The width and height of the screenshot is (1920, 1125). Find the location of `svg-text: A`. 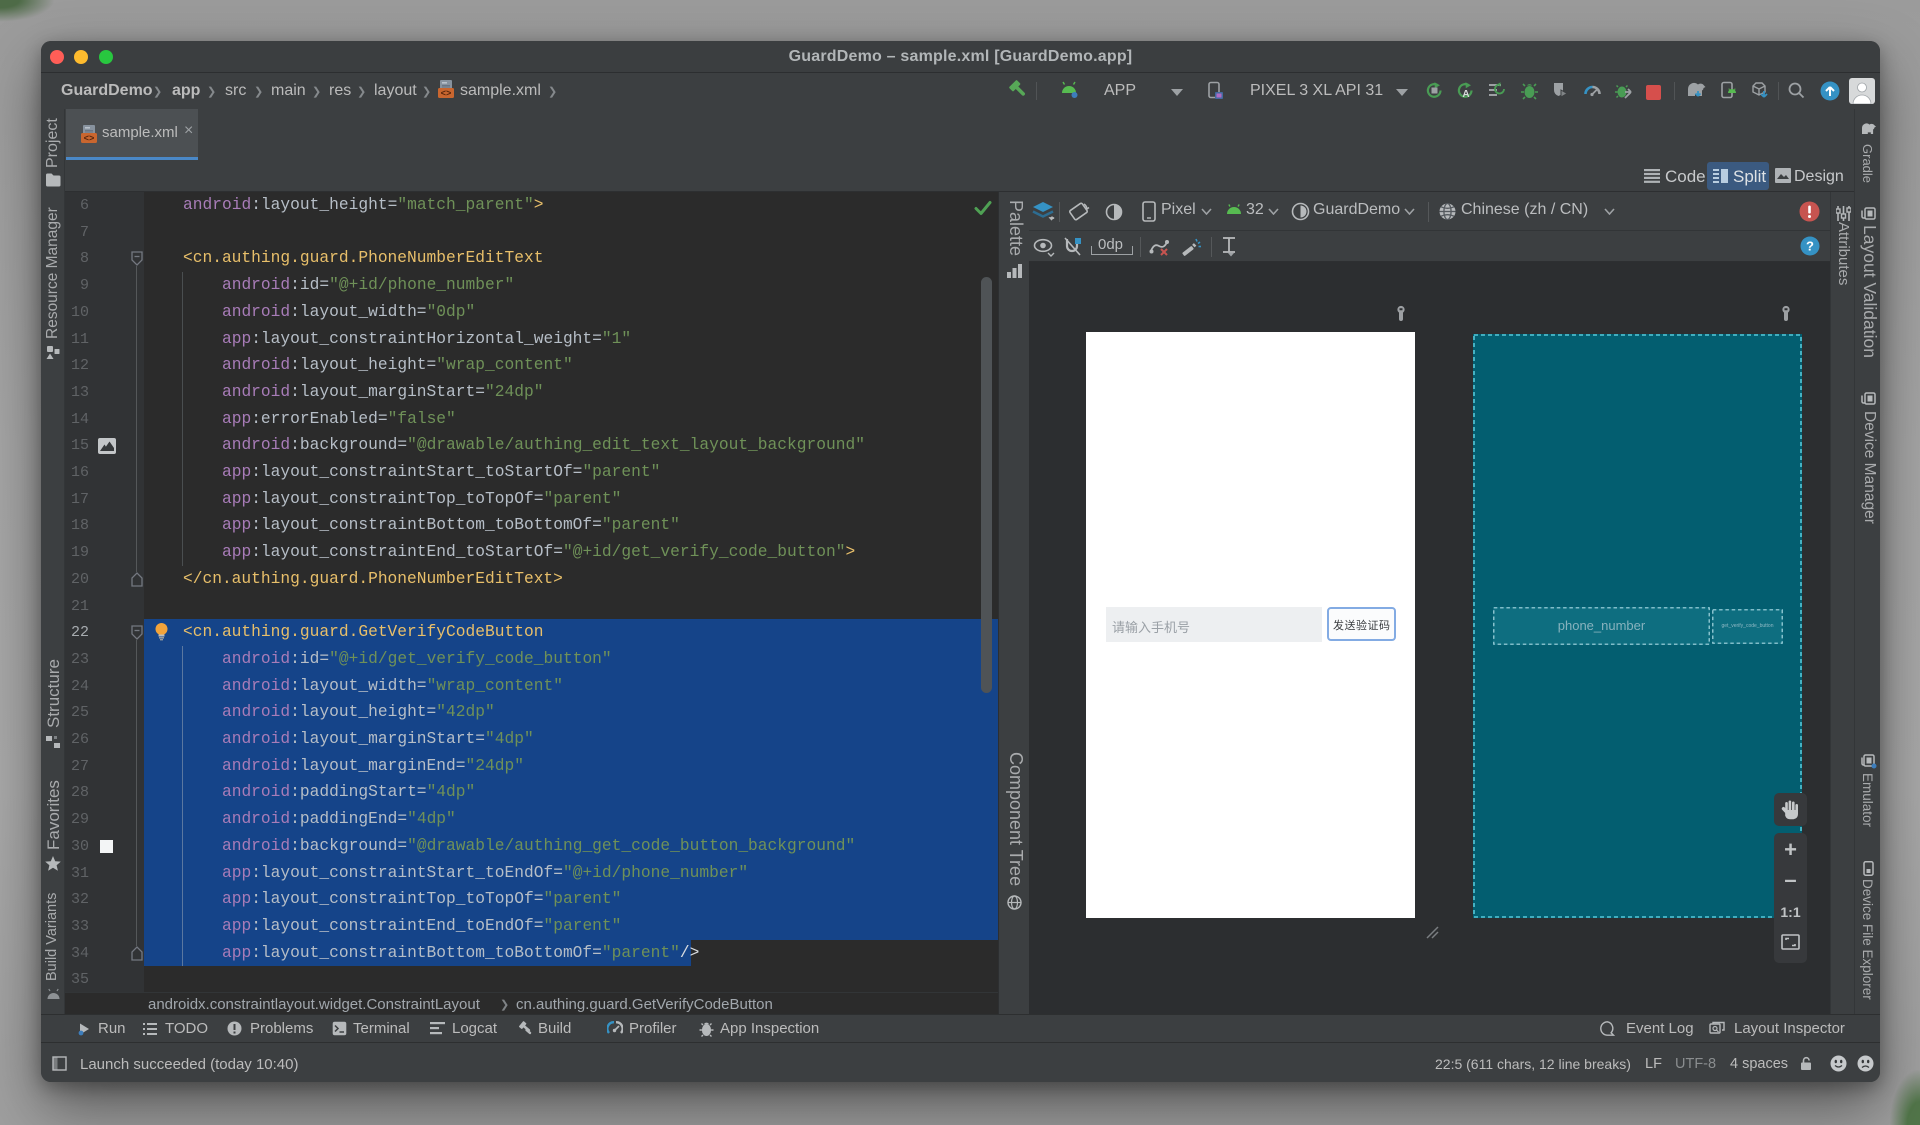

svg-text: A is located at coordinates (1465, 94).